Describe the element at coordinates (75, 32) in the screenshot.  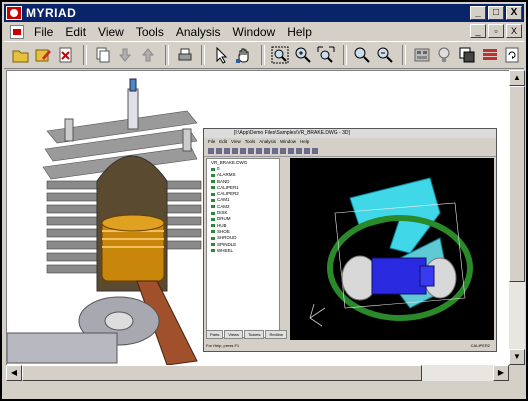
I see `menu-edit: Edit` at that location.